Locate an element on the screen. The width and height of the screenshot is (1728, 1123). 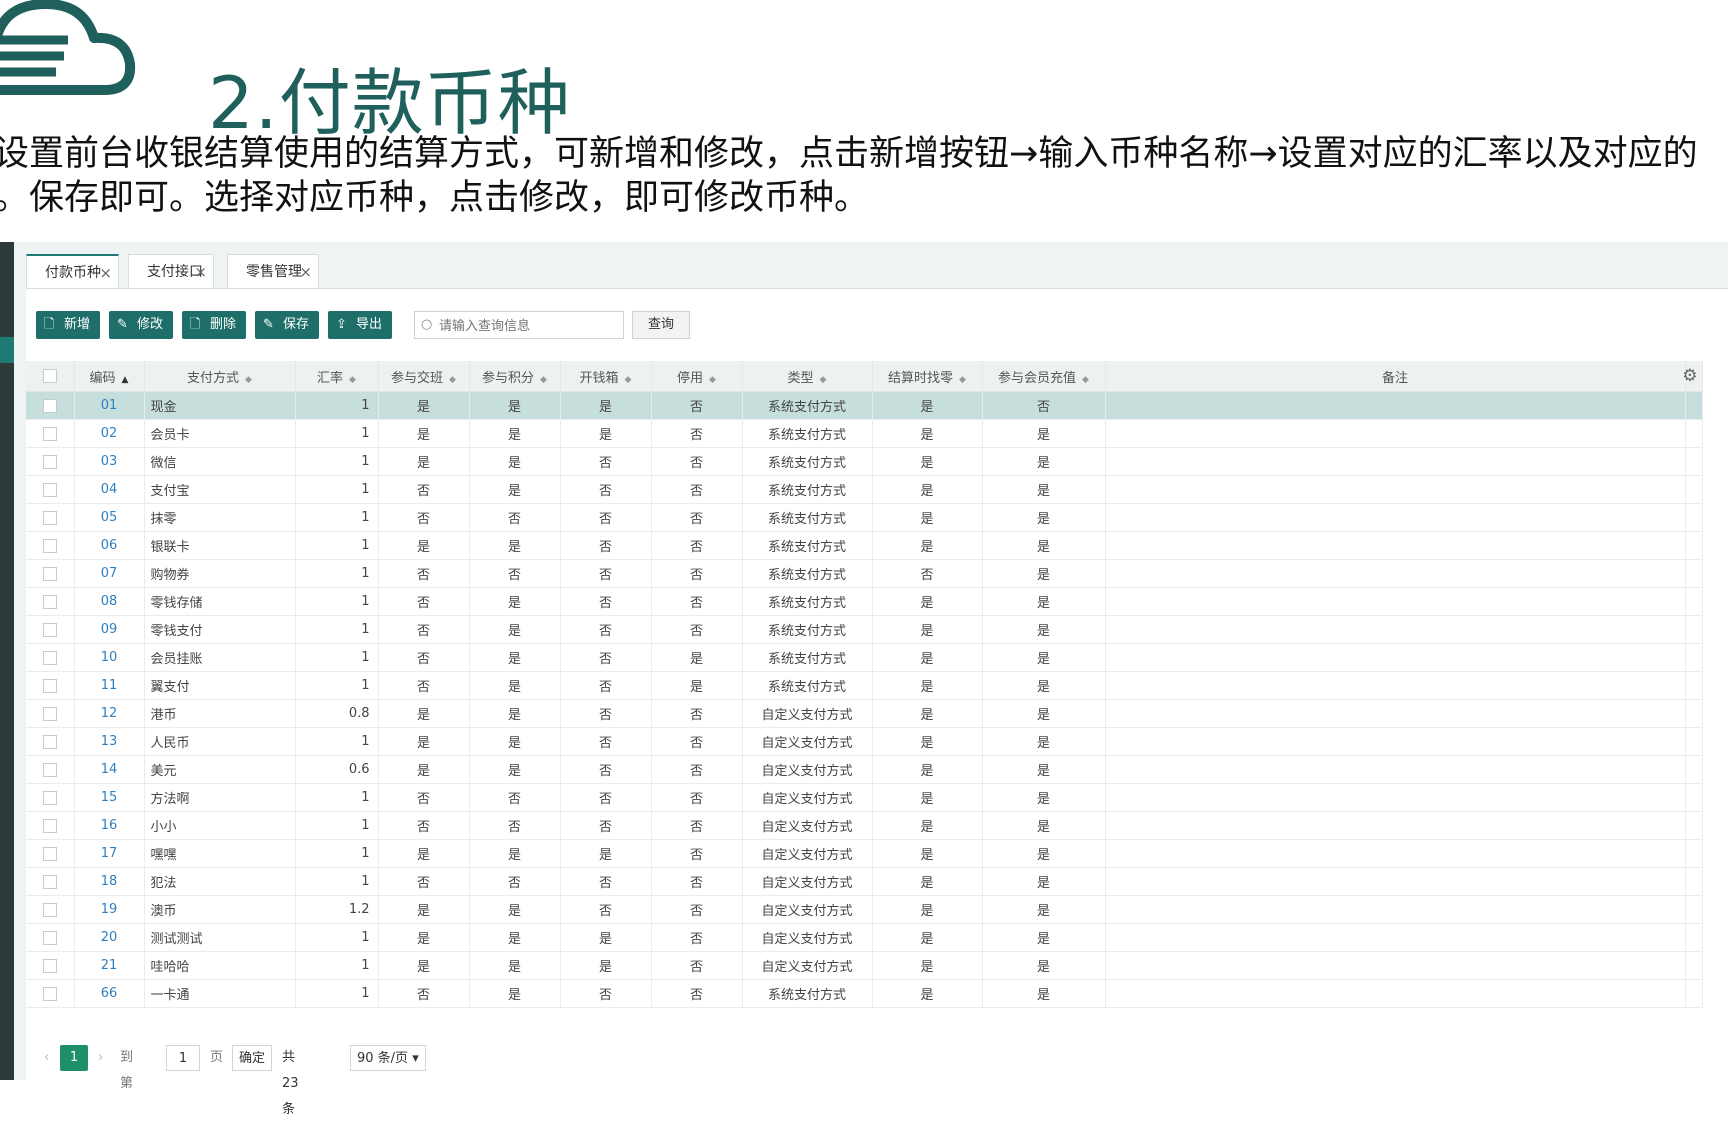
cell-code: 04 is located at coordinates (109, 489).